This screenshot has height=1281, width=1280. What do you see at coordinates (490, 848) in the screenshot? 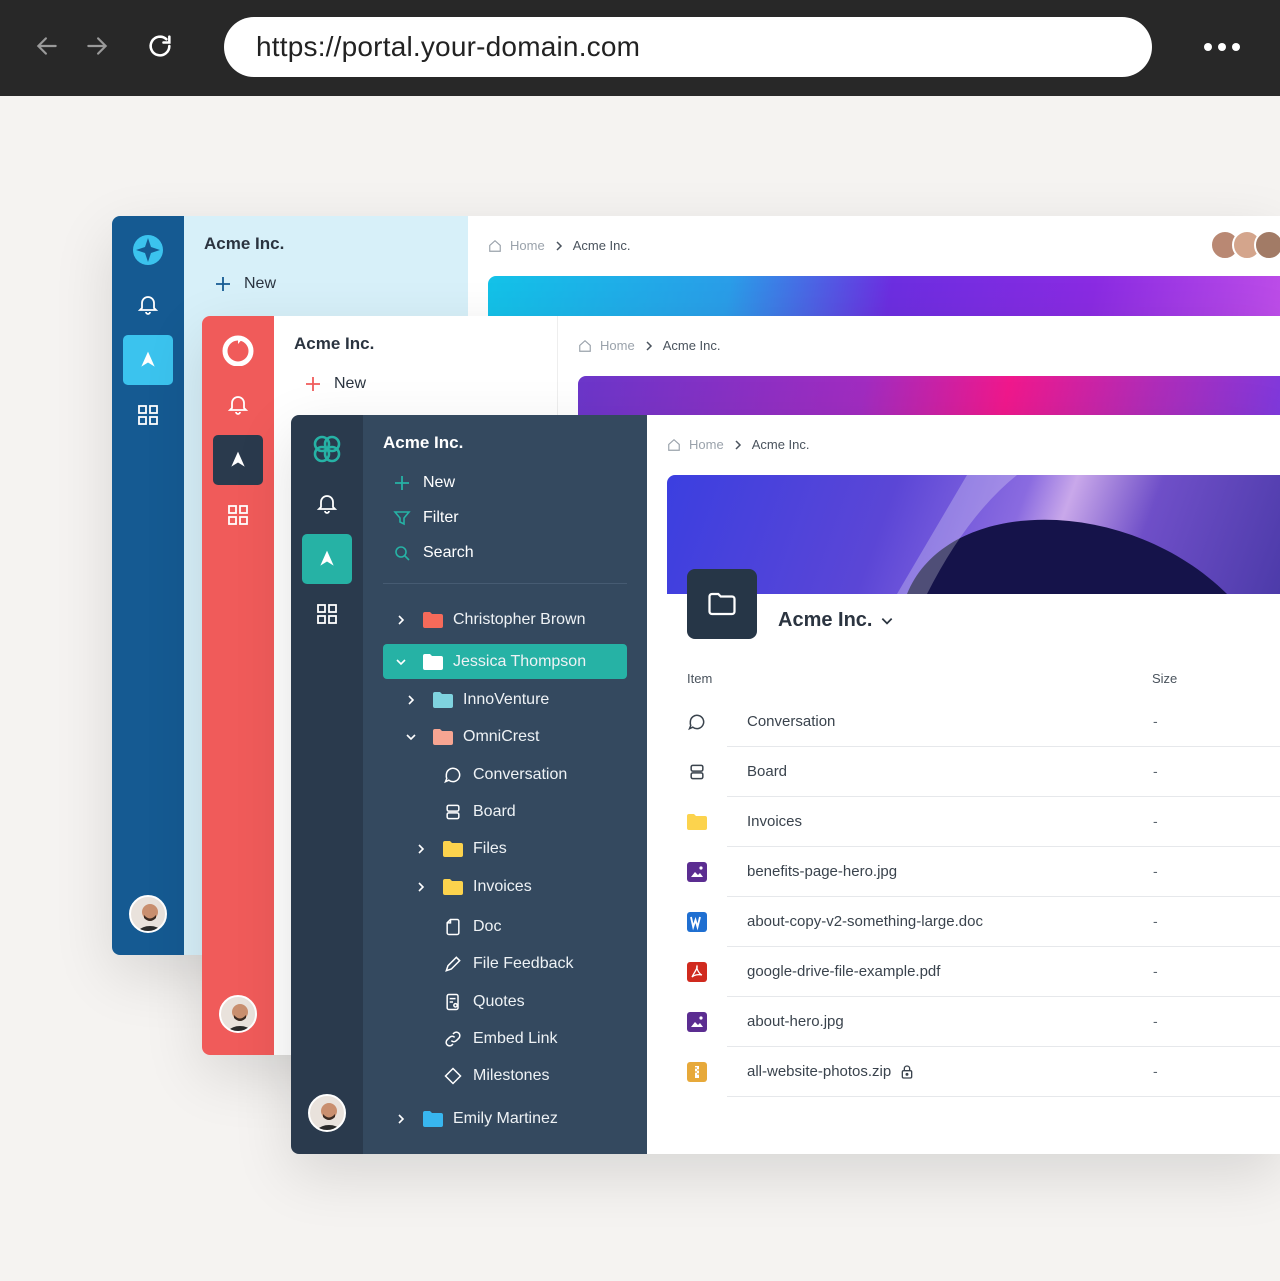
I see `tree-item-label: Files` at bounding box center [490, 848].